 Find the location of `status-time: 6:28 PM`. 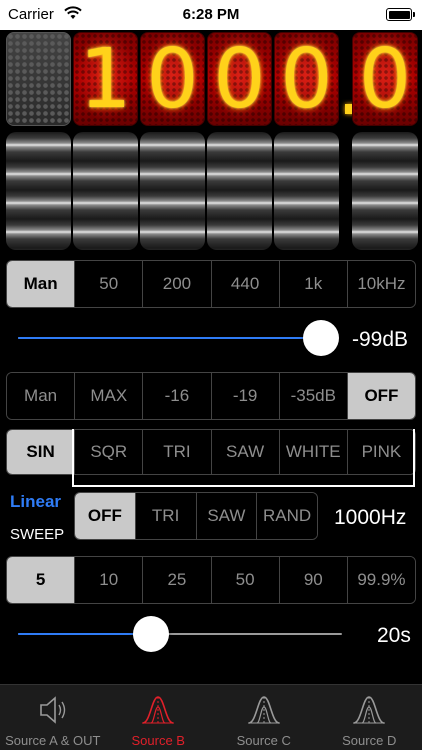

status-time: 6:28 PM is located at coordinates (211, 14).